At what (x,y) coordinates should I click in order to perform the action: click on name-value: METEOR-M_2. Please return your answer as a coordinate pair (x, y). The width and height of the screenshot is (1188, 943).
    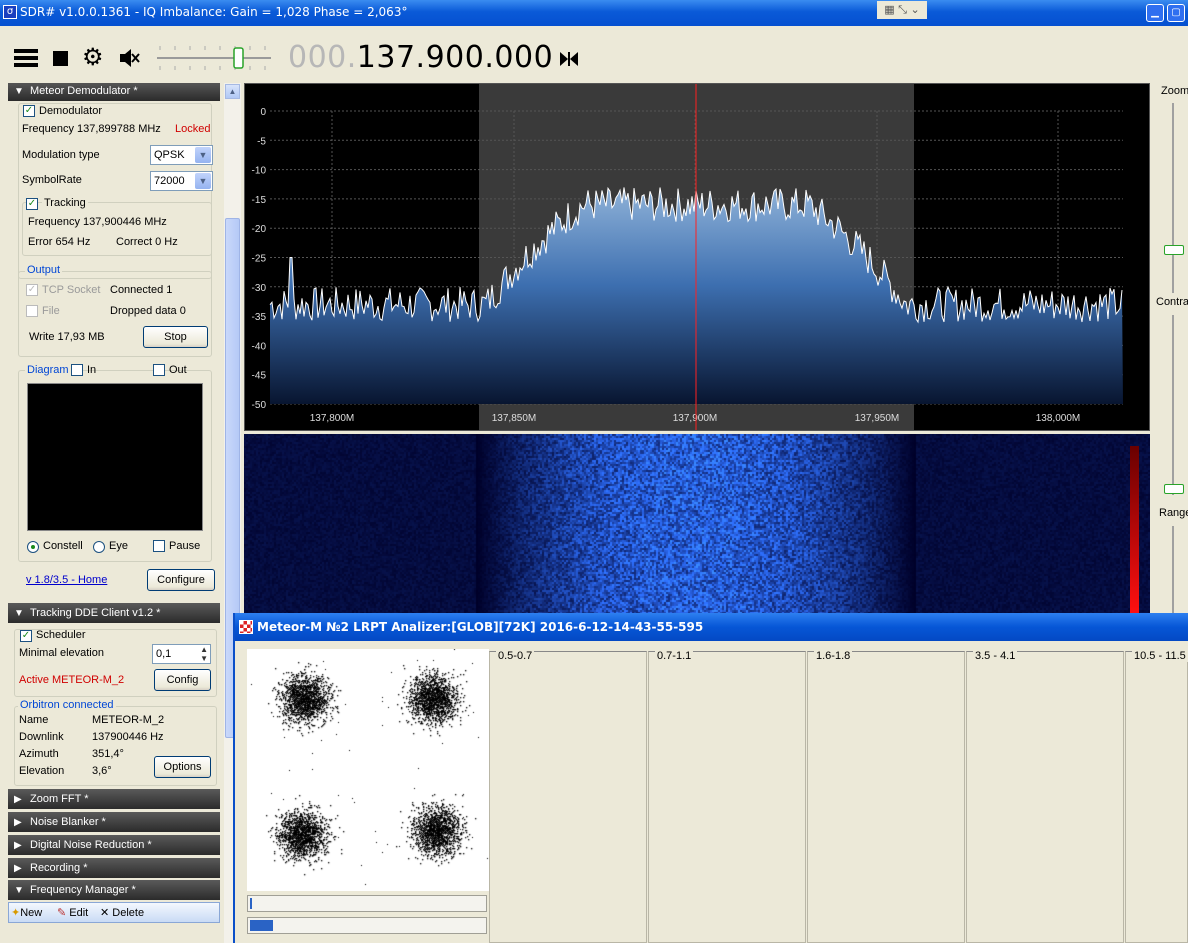
    Looking at the image, I should click on (128, 720).